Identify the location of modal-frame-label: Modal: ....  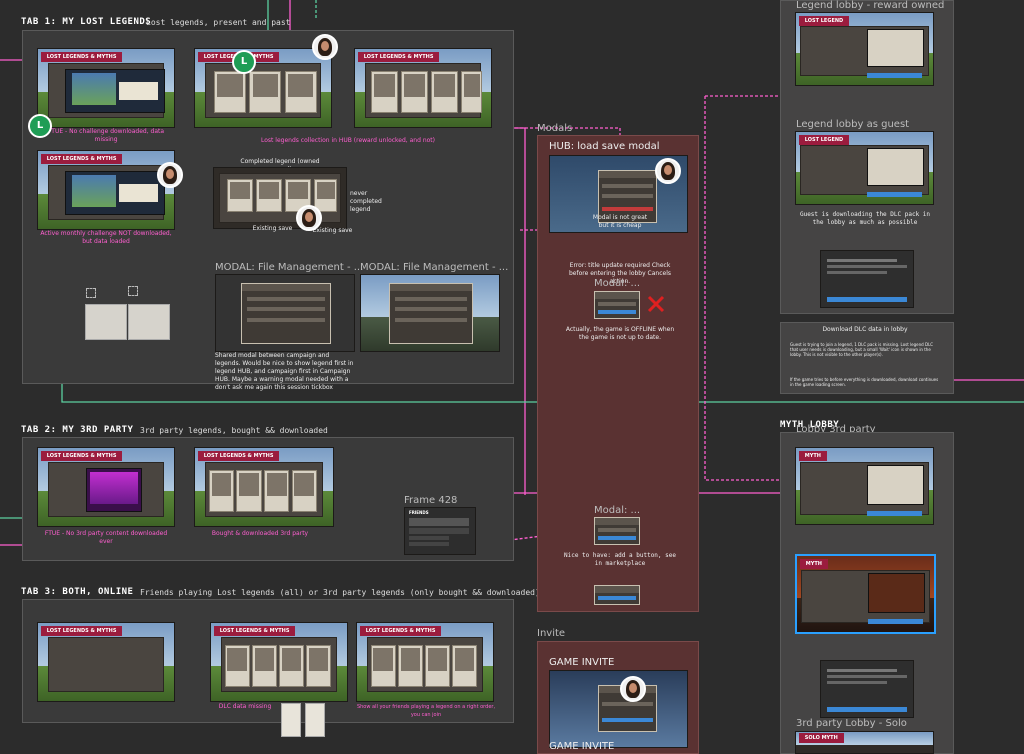
(617, 283).